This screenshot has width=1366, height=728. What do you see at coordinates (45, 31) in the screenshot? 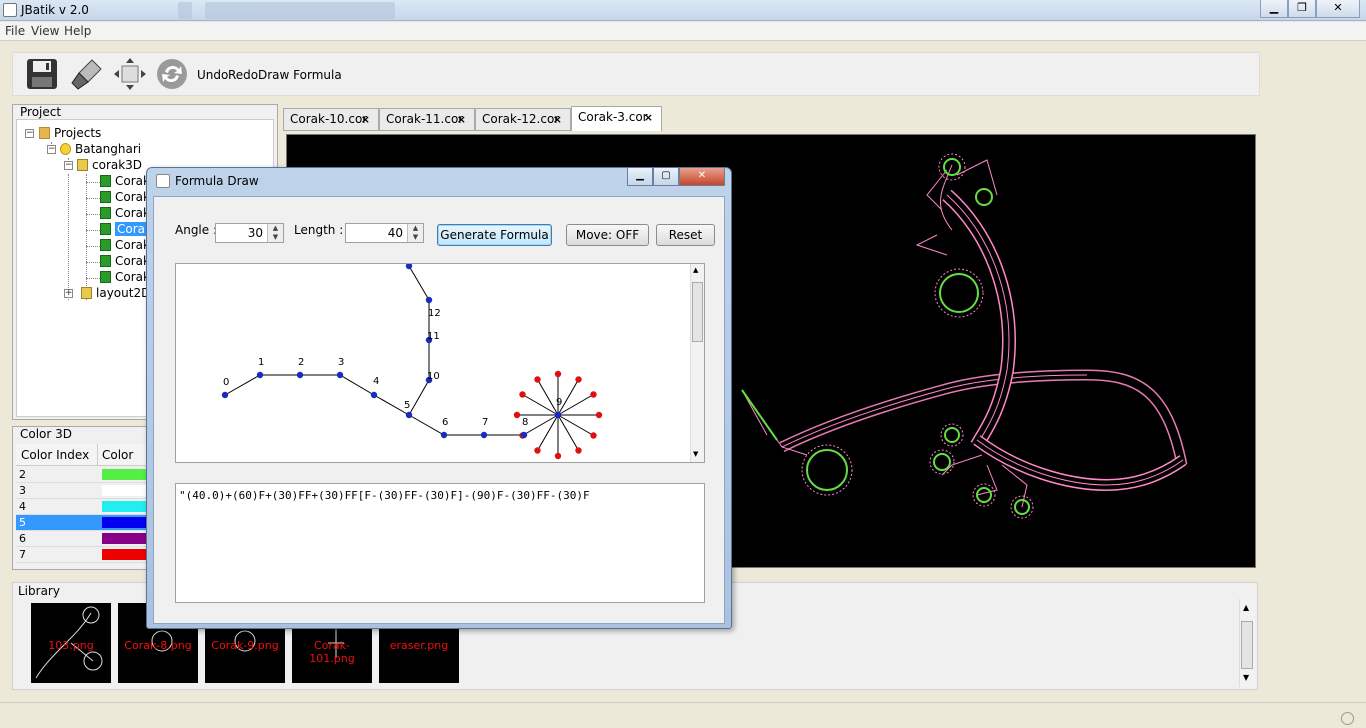
I see `menu-view: View` at bounding box center [45, 31].